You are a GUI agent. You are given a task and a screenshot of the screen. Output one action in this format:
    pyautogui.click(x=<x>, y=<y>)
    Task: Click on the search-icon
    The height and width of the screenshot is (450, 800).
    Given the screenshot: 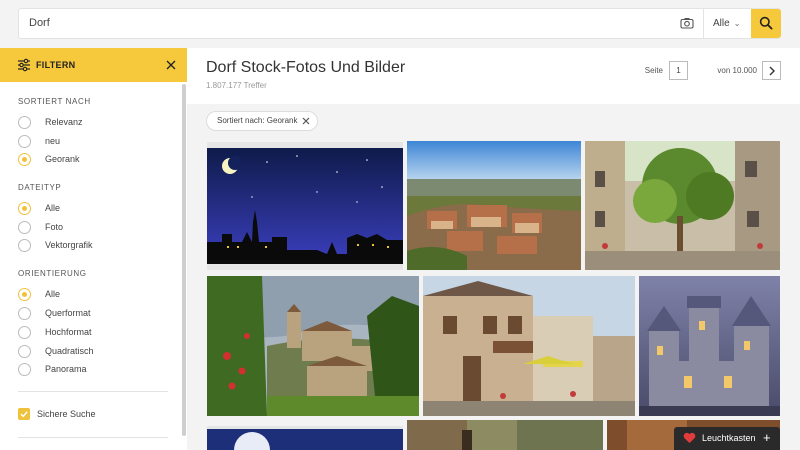 What is the action you would take?
    pyautogui.click(x=766, y=23)
    